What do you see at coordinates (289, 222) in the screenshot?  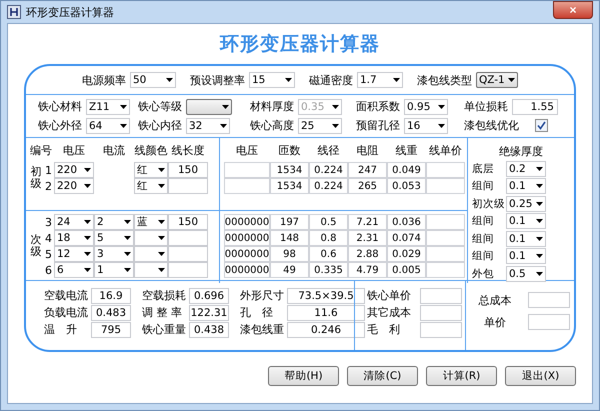 I see `table-cell: 197` at bounding box center [289, 222].